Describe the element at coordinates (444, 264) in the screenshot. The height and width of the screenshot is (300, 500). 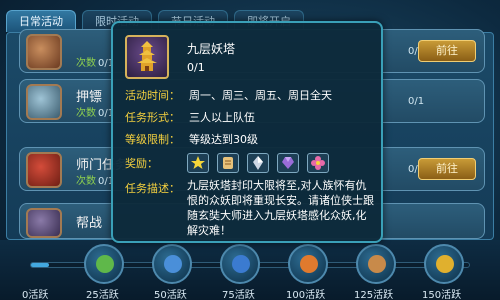
I see `chest-150-icon` at that location.